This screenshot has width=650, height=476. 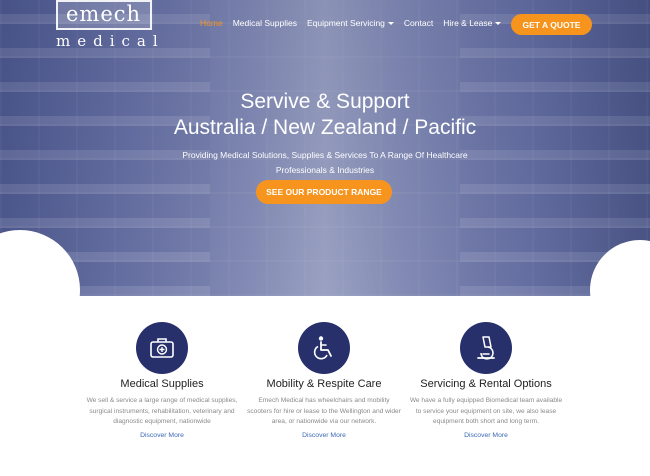 I want to click on hero-title-line1: Servive & Support, so click(x=325, y=101).